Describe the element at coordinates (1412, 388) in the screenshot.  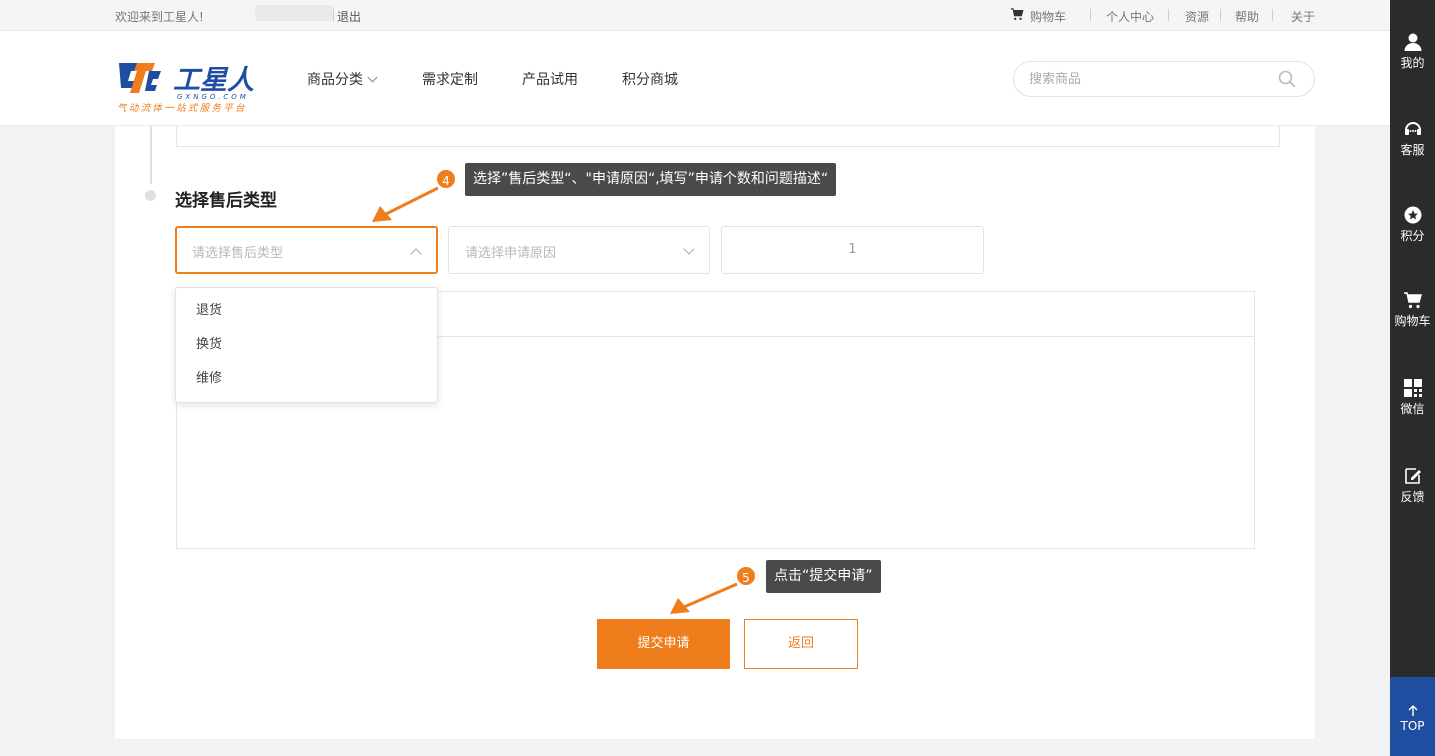
I see `qrcode-icon` at that location.